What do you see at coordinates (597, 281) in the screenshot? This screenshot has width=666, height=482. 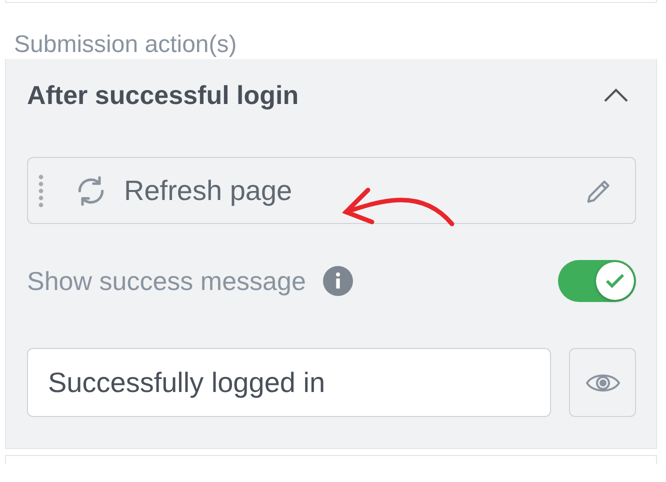 I see `toggle-switch` at bounding box center [597, 281].